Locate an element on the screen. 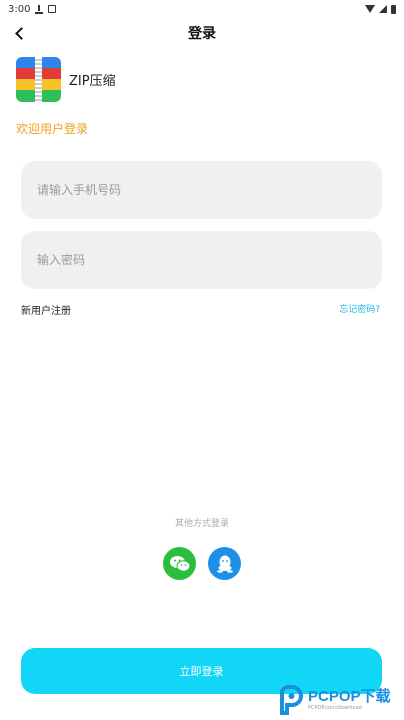 Image resolution: width=404 pixels, height=720 pixels. status-time: 3:00 is located at coordinates (19, 9).